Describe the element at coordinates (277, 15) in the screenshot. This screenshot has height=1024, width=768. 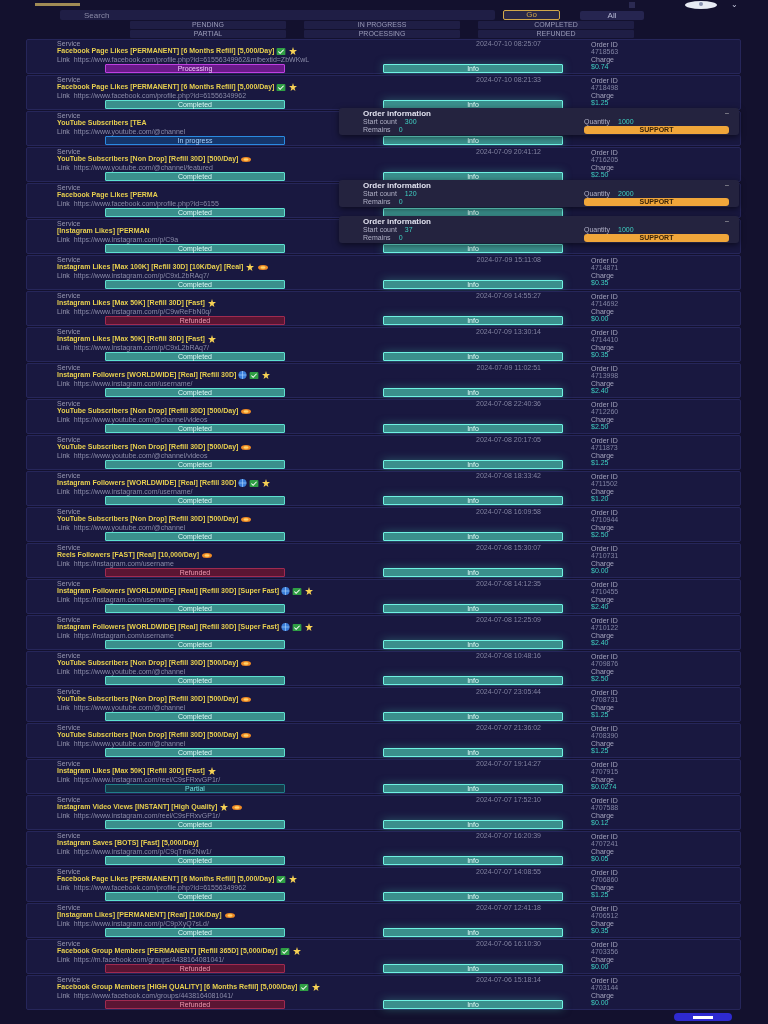
I see `search-field: Search` at that location.